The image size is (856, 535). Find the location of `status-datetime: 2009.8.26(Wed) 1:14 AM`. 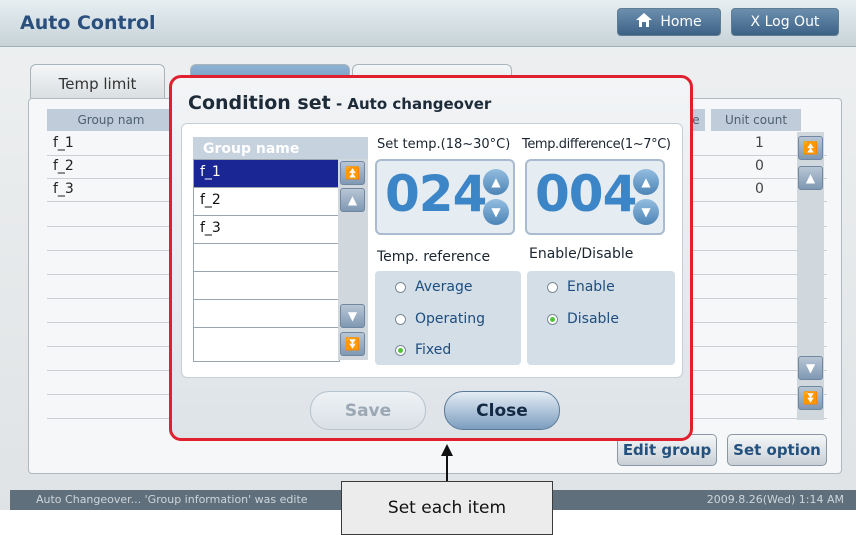

status-datetime: 2009.8.26(Wed) 1:14 AM is located at coordinates (775, 499).